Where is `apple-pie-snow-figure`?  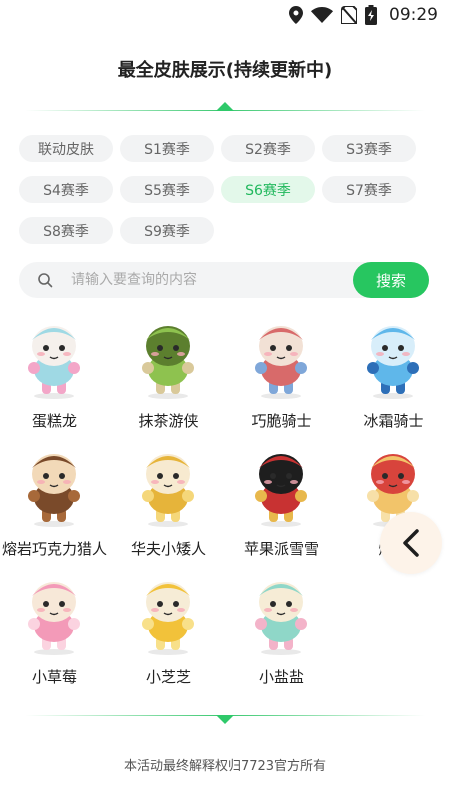
apple-pie-snow-figure is located at coordinates (281, 490).